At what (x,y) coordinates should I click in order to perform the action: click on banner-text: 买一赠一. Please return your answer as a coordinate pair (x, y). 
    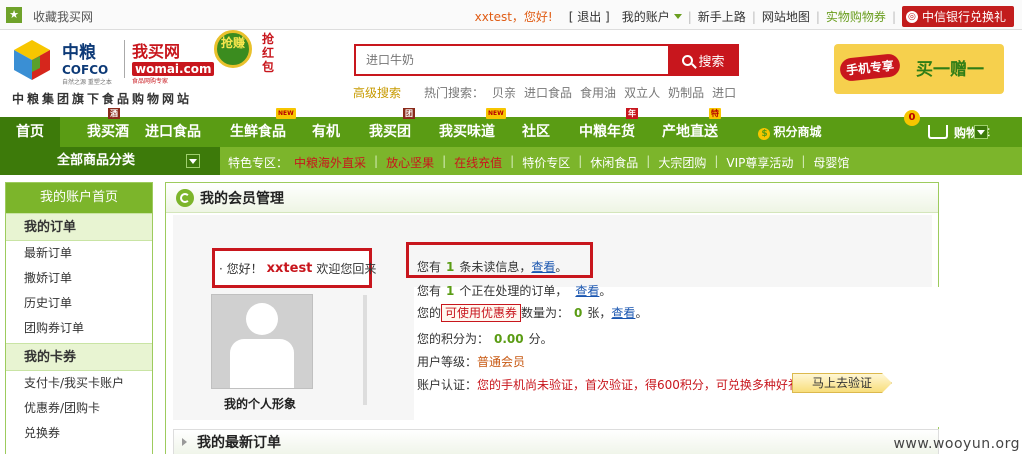
    Looking at the image, I should click on (950, 70).